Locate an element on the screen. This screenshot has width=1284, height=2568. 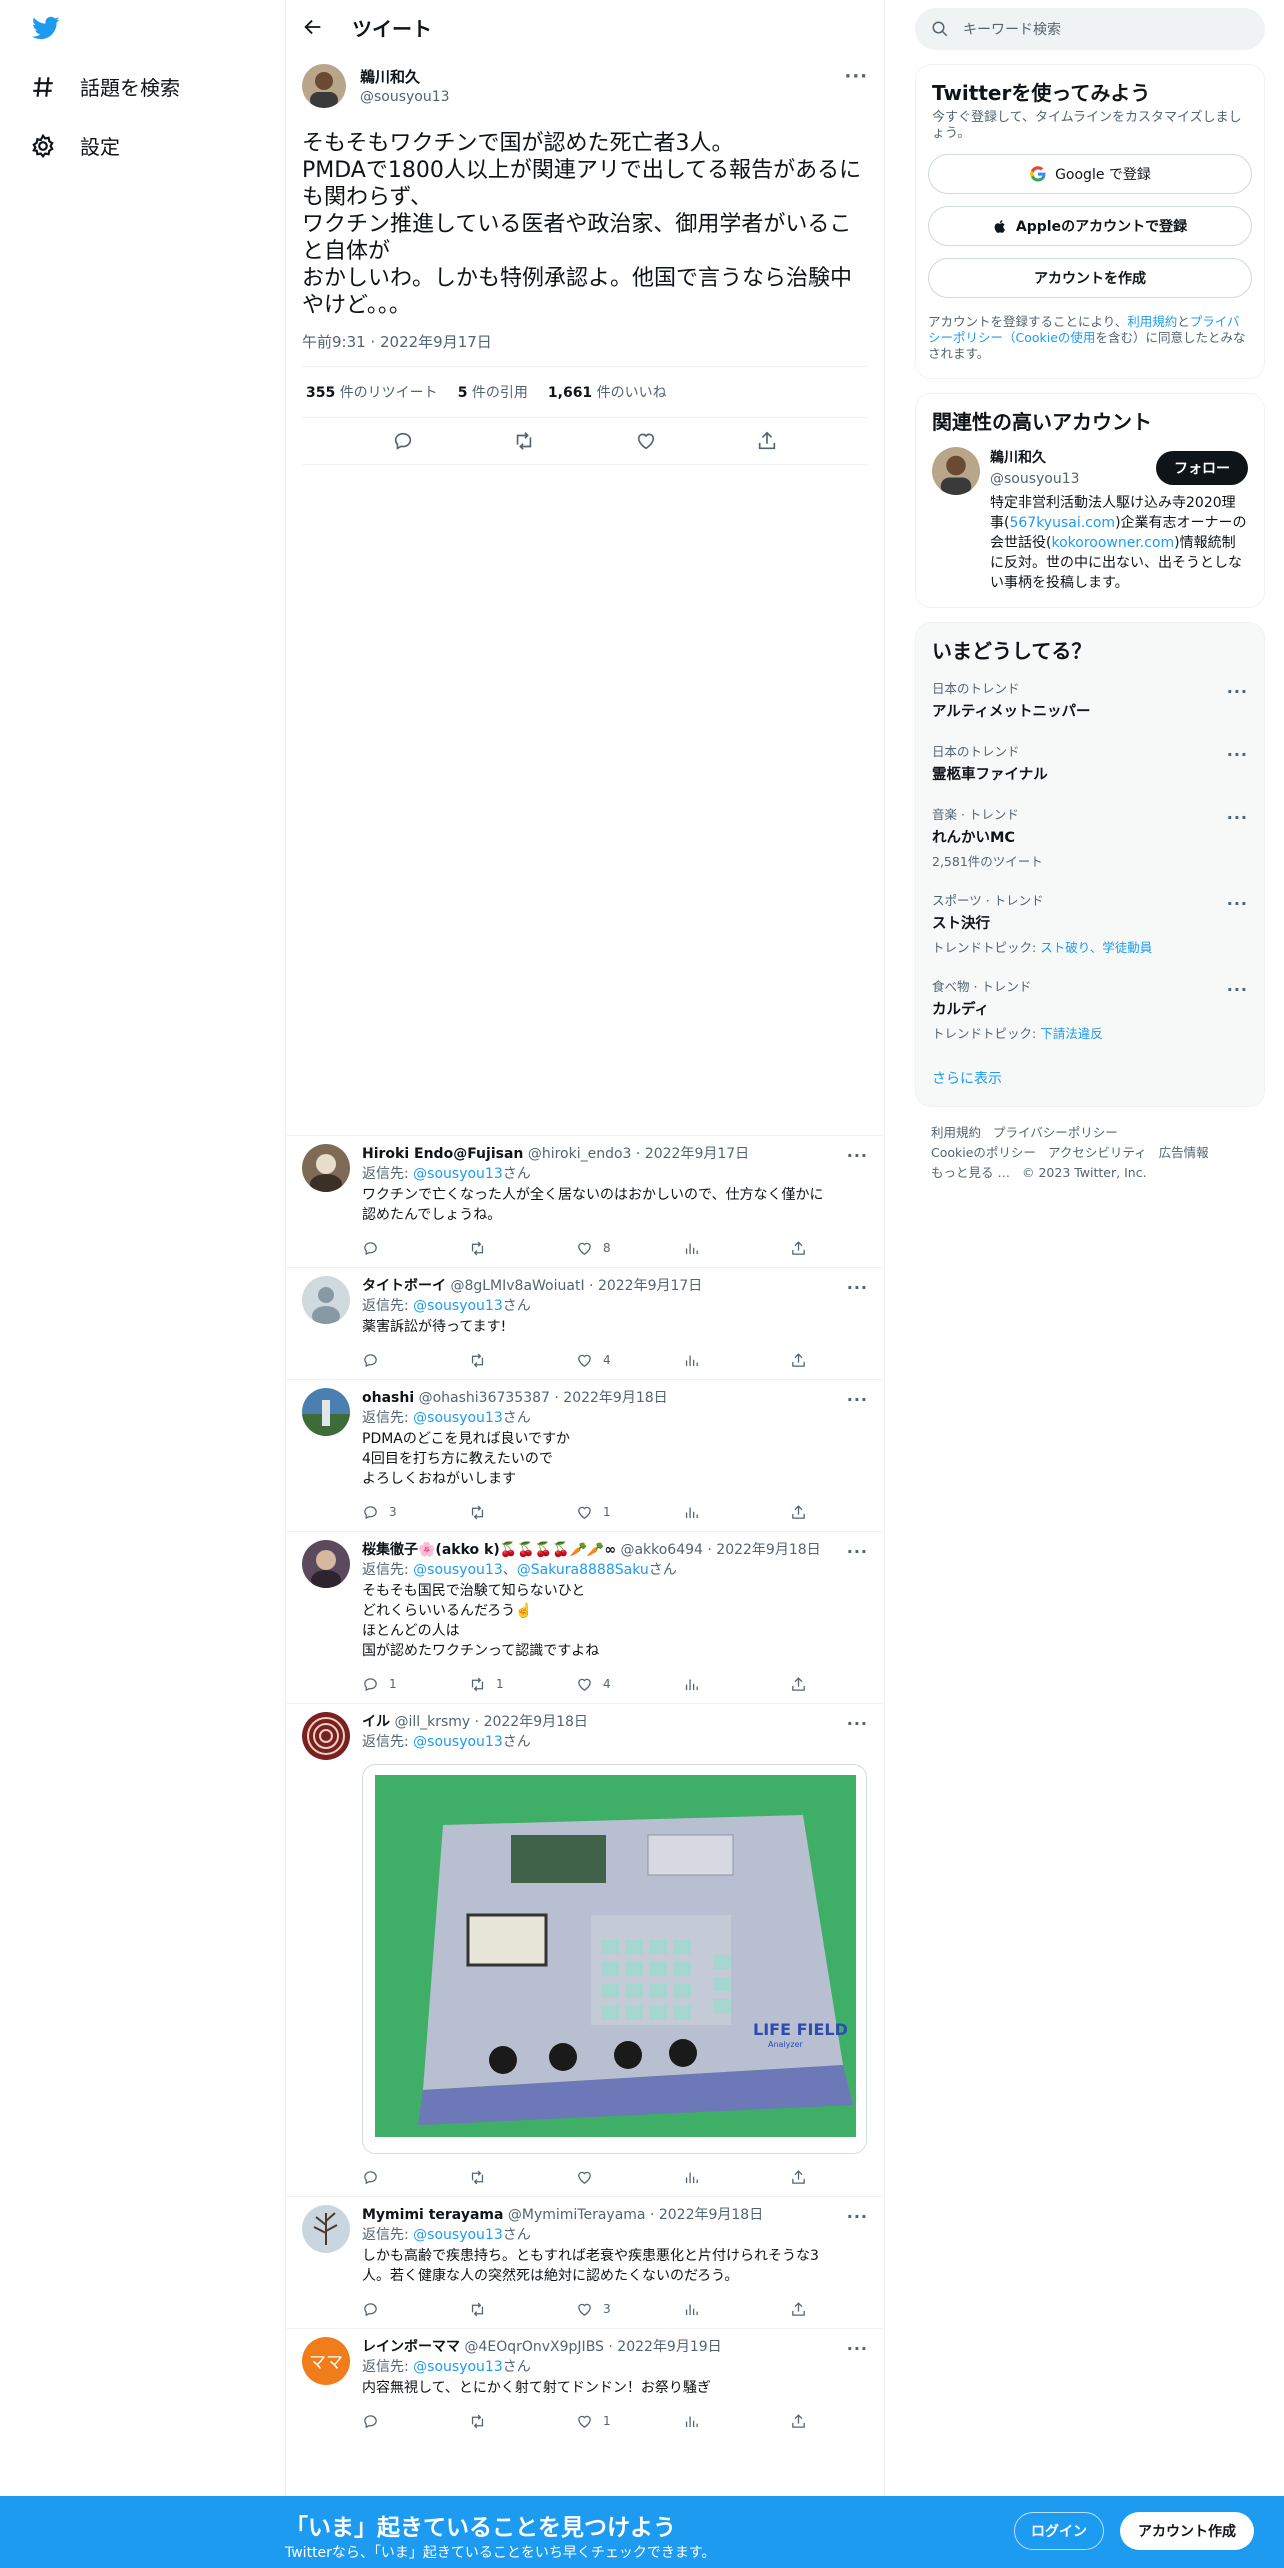
reply-author-handle: @ill_krsmy is located at coordinates (432, 1722).